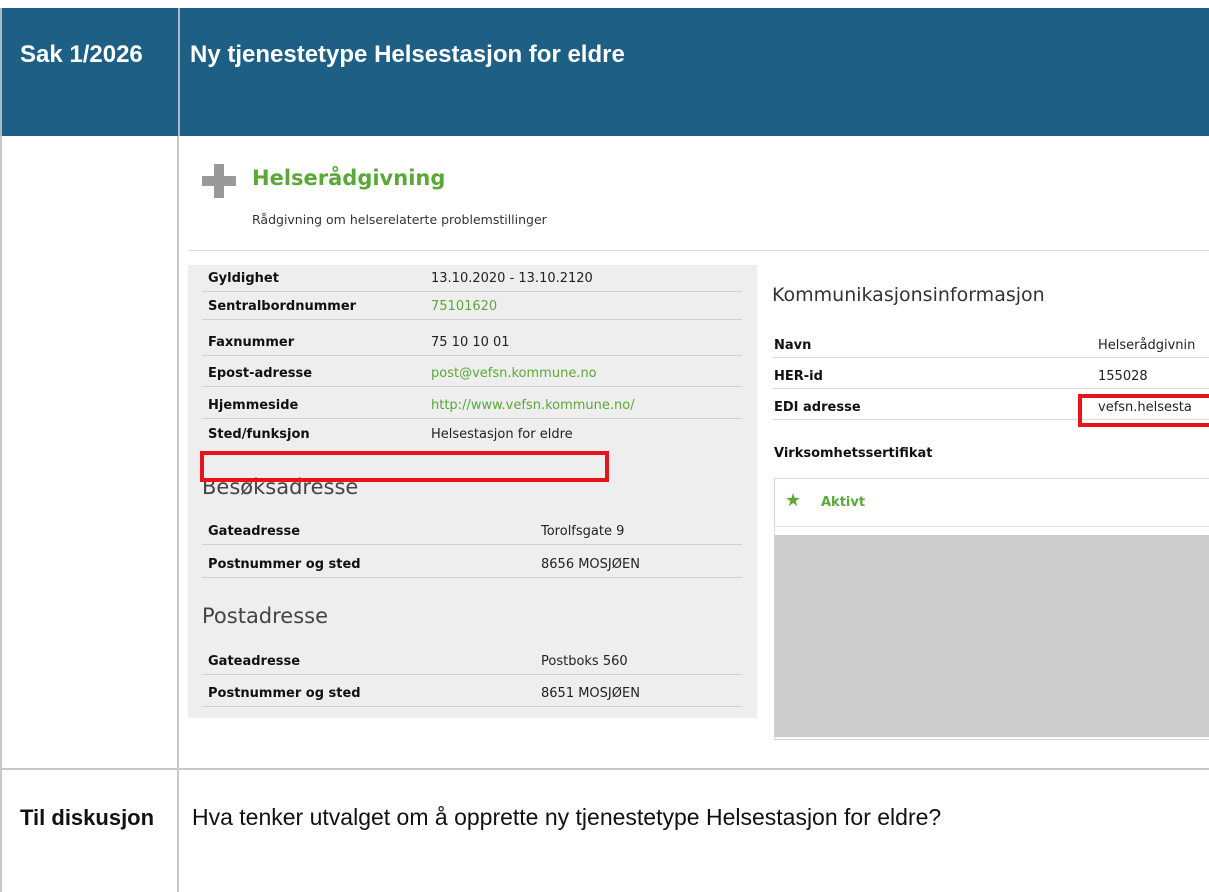 The width and height of the screenshot is (1209, 892). What do you see at coordinates (472, 694) in the screenshot?
I see `postal-address-row: Postnummer og sted 8651 MOSJØEN` at bounding box center [472, 694].